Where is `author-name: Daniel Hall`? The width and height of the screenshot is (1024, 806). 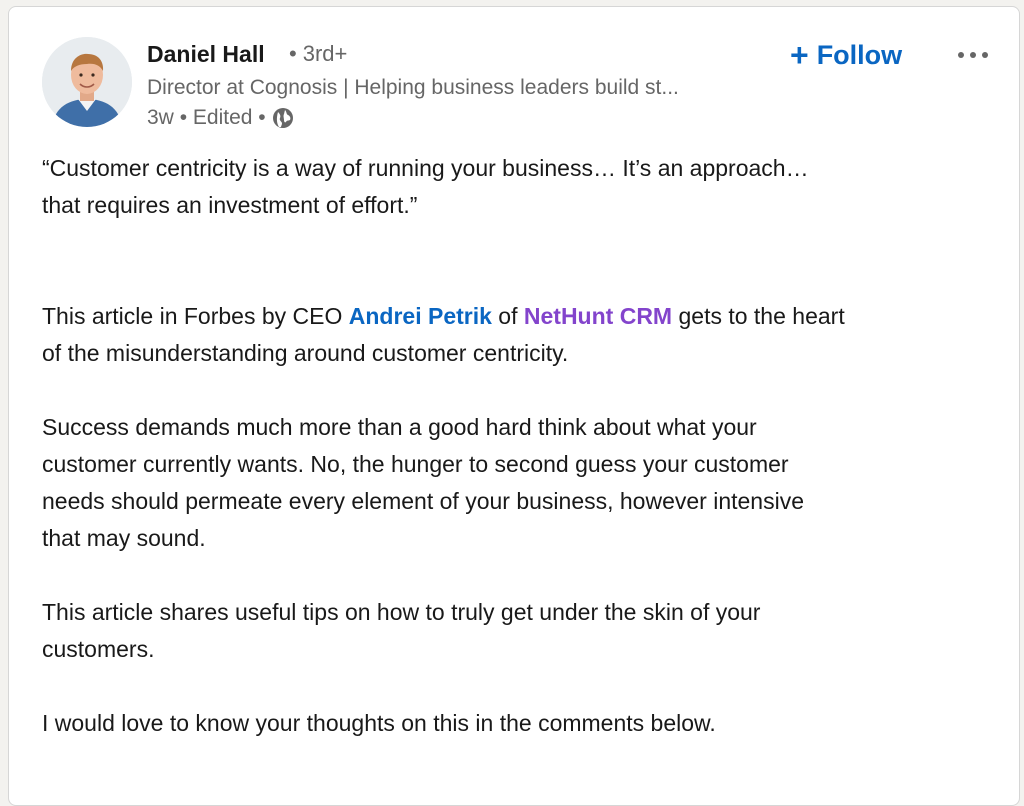
author-name: Daniel Hall is located at coordinates (206, 54).